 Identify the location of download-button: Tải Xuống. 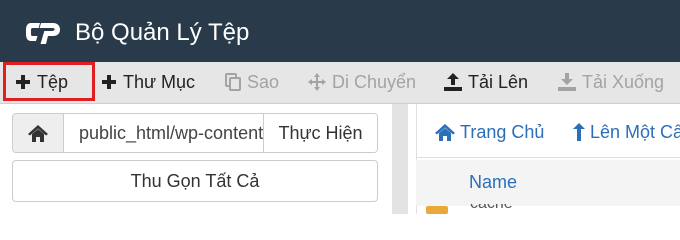
(611, 82).